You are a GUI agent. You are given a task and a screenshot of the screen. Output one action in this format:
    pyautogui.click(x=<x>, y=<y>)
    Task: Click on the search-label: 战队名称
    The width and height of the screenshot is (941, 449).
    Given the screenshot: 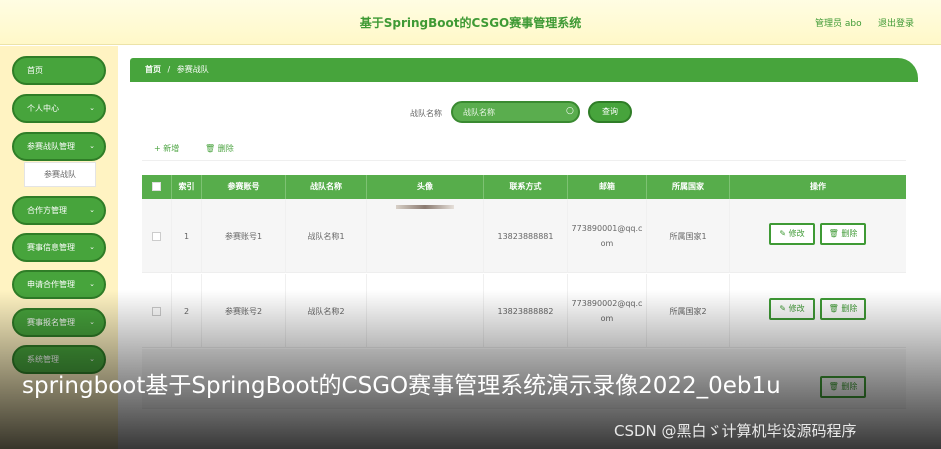 What is the action you would take?
    pyautogui.click(x=426, y=113)
    